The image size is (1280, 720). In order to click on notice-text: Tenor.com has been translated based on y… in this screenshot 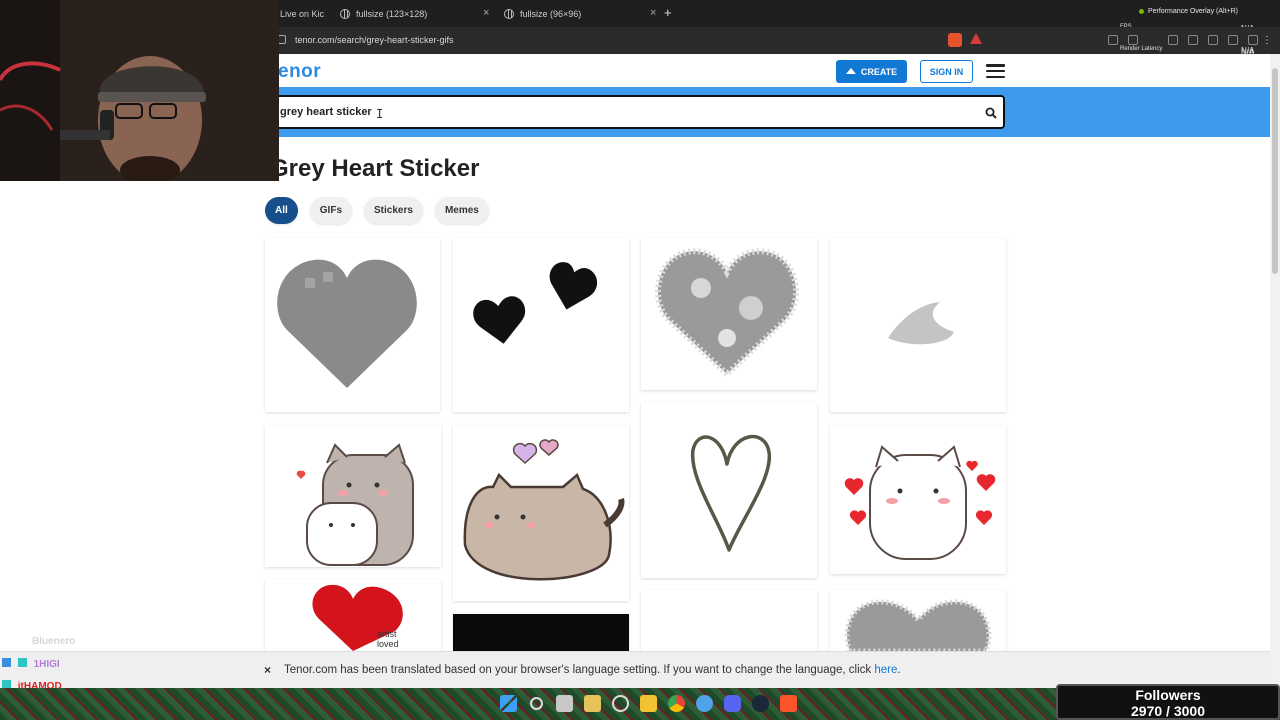, I will do `click(592, 670)`.